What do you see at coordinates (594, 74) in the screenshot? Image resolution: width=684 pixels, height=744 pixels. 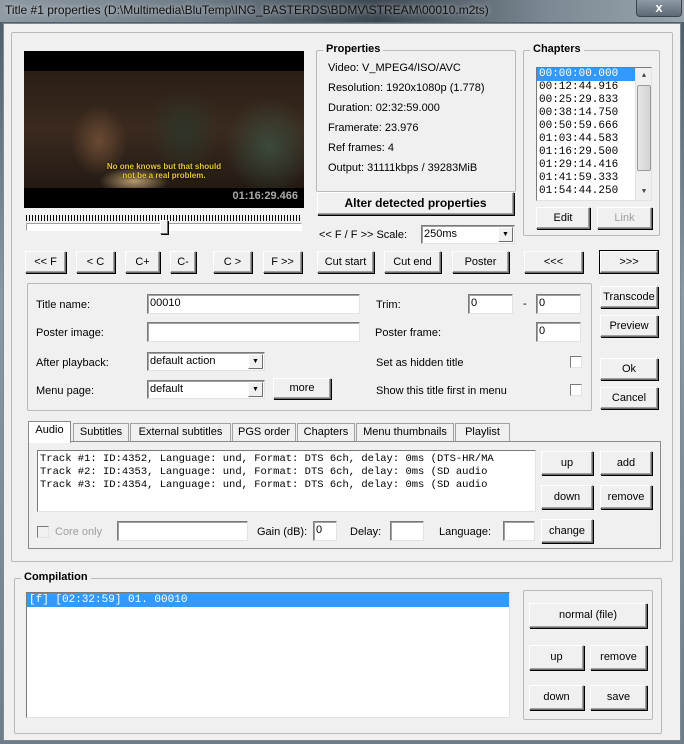 I see `chapter-item: 00:00:00.000` at bounding box center [594, 74].